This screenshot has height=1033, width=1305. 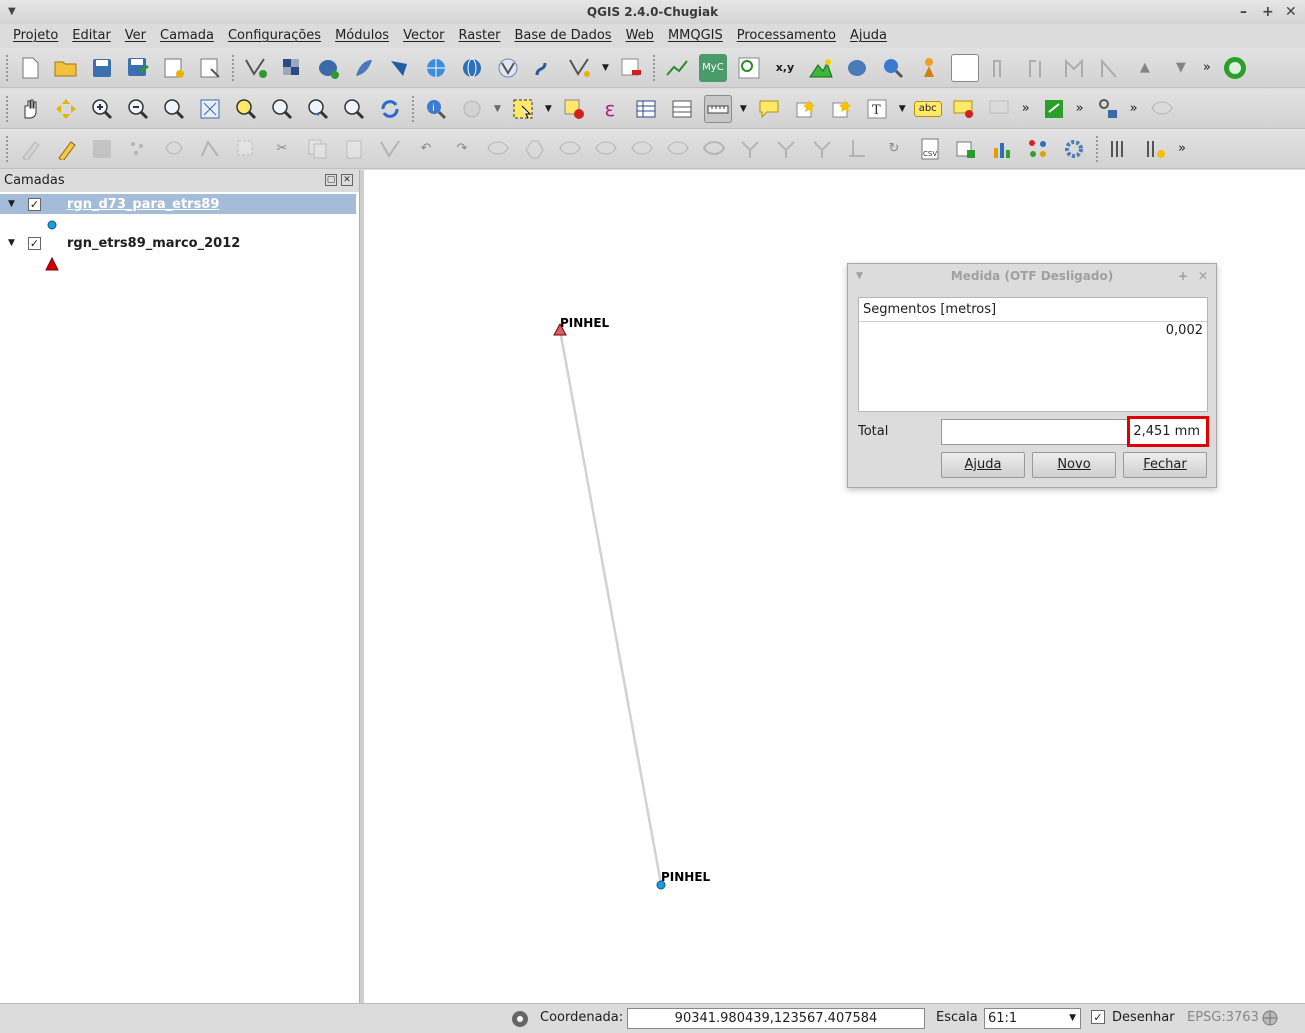 I want to click on split-tool-icon, so click(x=1037, y=68).